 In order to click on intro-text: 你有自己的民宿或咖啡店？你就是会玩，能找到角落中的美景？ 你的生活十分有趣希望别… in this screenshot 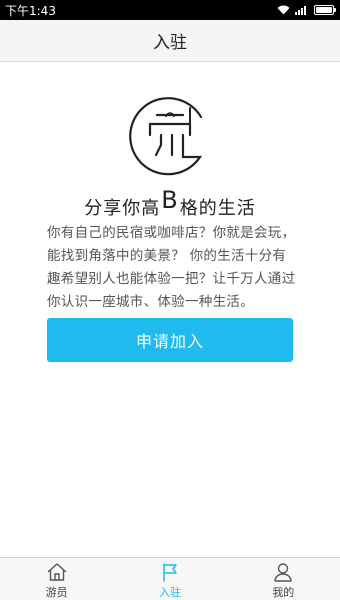, I will do `click(171, 267)`.